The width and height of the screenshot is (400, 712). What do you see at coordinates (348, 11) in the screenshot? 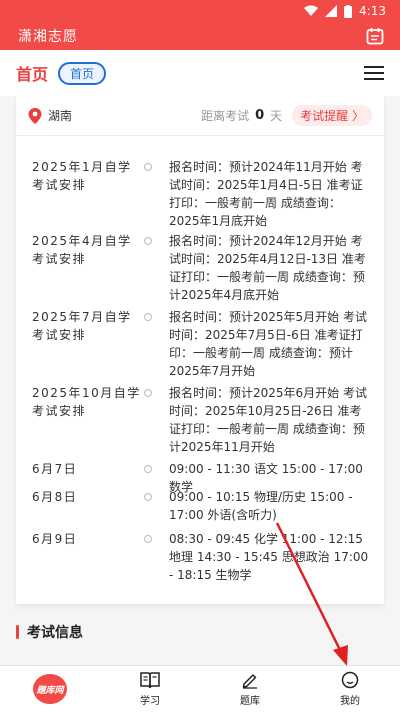
I see `battery-icon` at bounding box center [348, 11].